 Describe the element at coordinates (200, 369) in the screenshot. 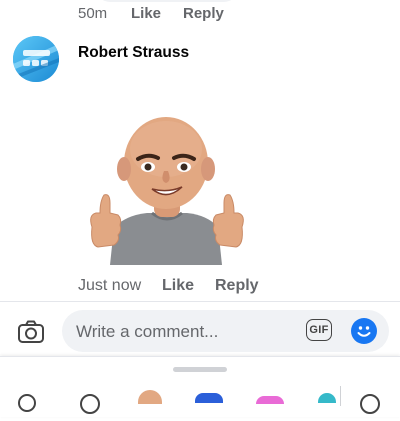

I see `sticker-tray-handle` at that location.